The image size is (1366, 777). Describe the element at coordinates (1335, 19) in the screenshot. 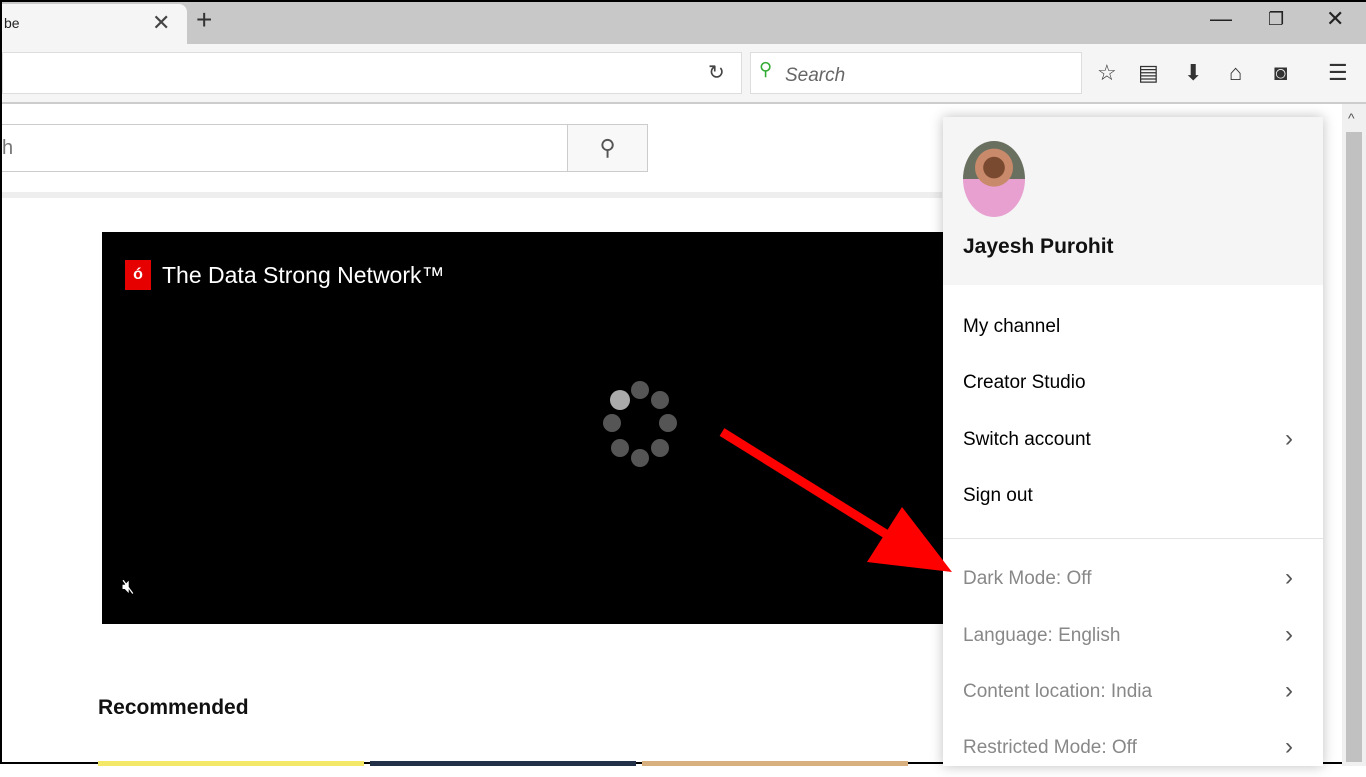

I see `window-close-icon: ✕` at that location.